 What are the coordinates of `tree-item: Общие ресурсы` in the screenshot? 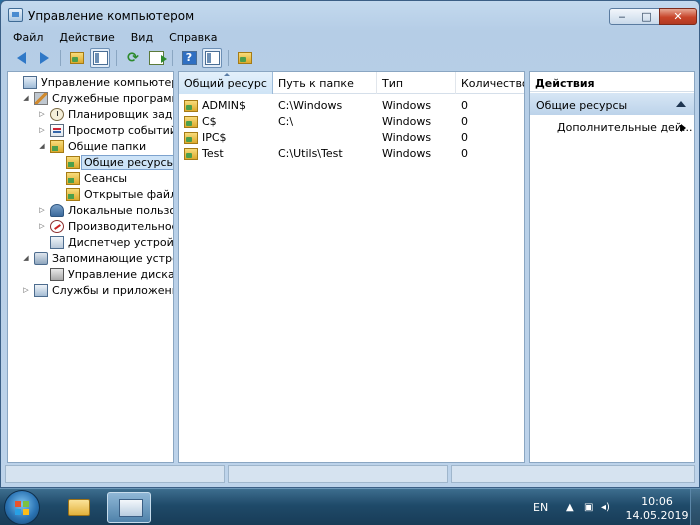 It's located at (113, 162).